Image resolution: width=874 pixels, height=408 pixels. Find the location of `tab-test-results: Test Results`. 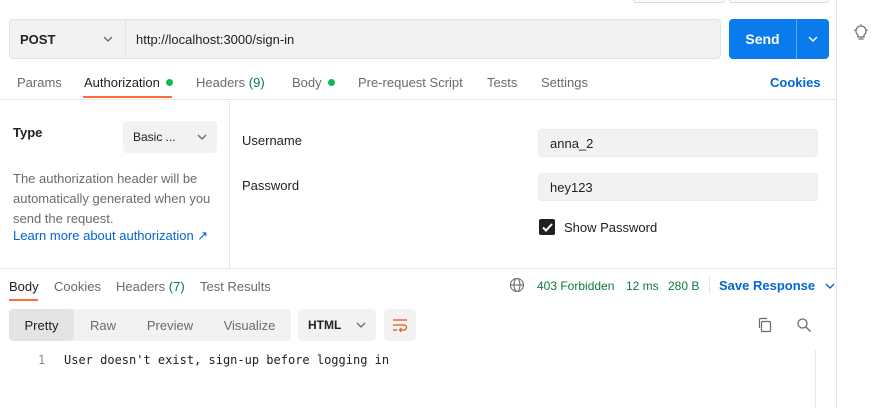

tab-test-results: Test Results is located at coordinates (235, 286).